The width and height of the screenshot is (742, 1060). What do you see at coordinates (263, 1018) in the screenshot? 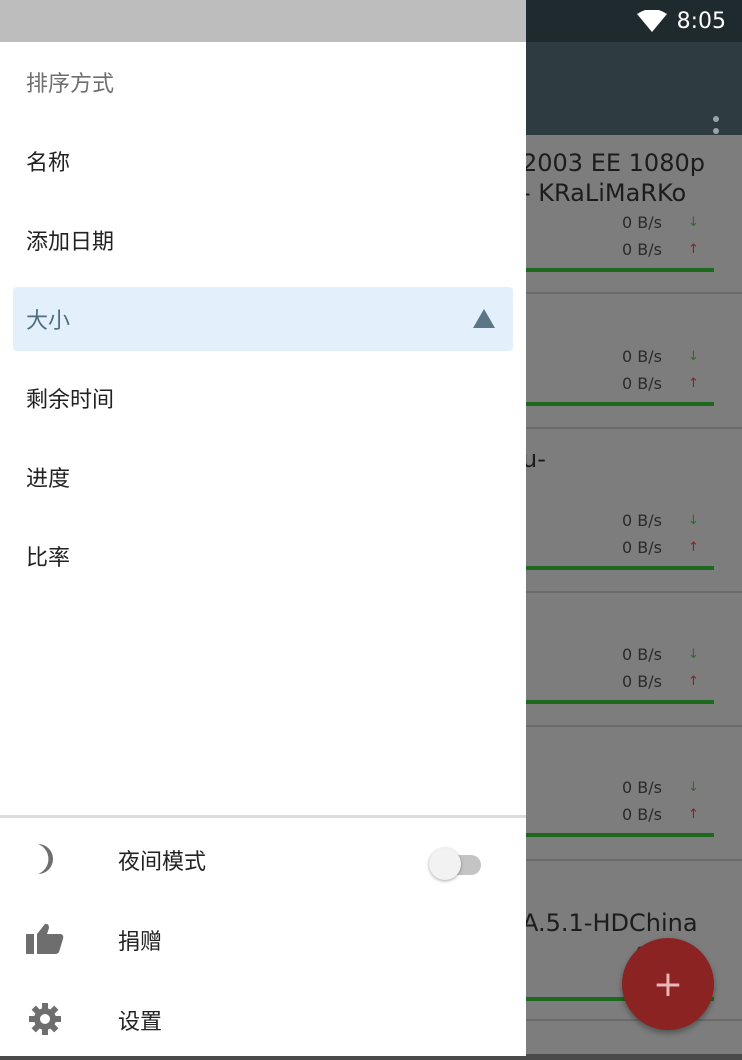
I see `settings-item: 设置` at bounding box center [263, 1018].